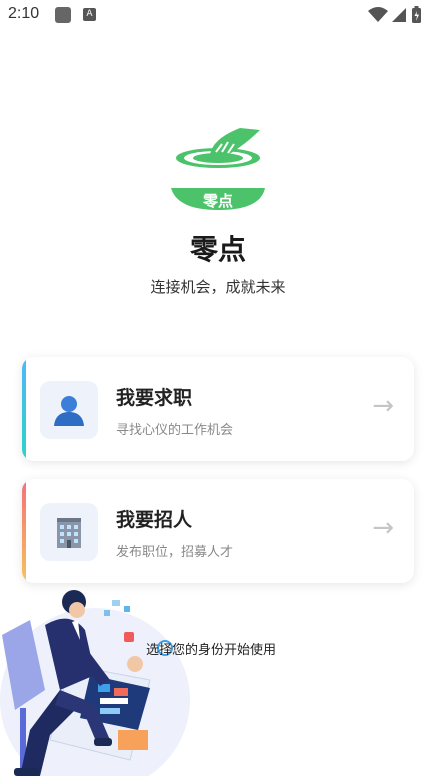 This screenshot has height=776, width=436. Describe the element at coordinates (218, 409) in the screenshot. I see `job-seeker-card: 我要求职 寻找心仪的工作机会 →` at that location.